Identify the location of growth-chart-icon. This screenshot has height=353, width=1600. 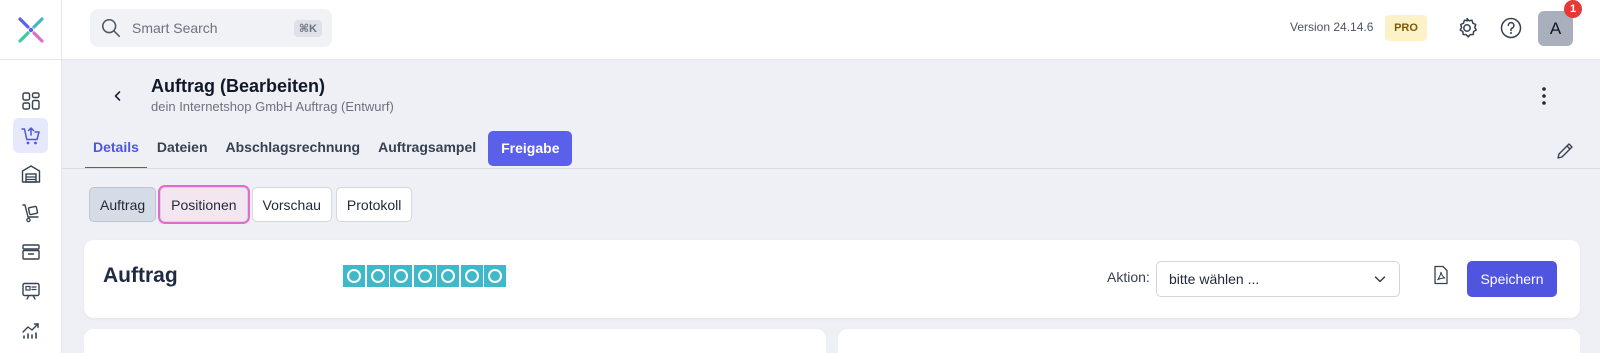
(30, 330).